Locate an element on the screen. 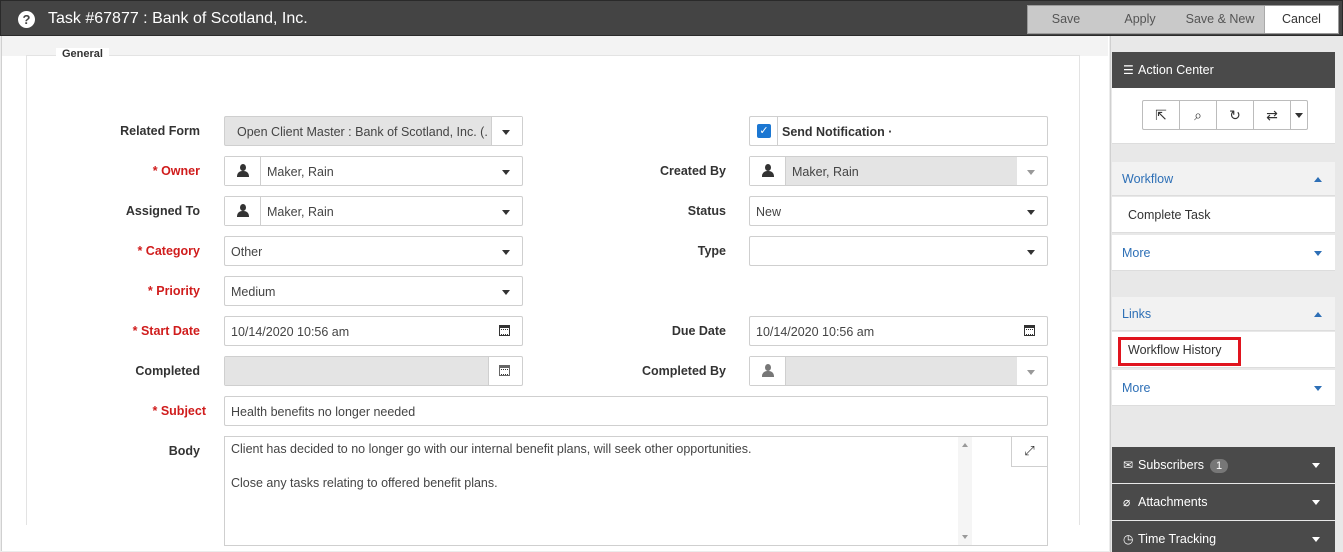  toolbar-dropdown-icon is located at coordinates (1299, 115).